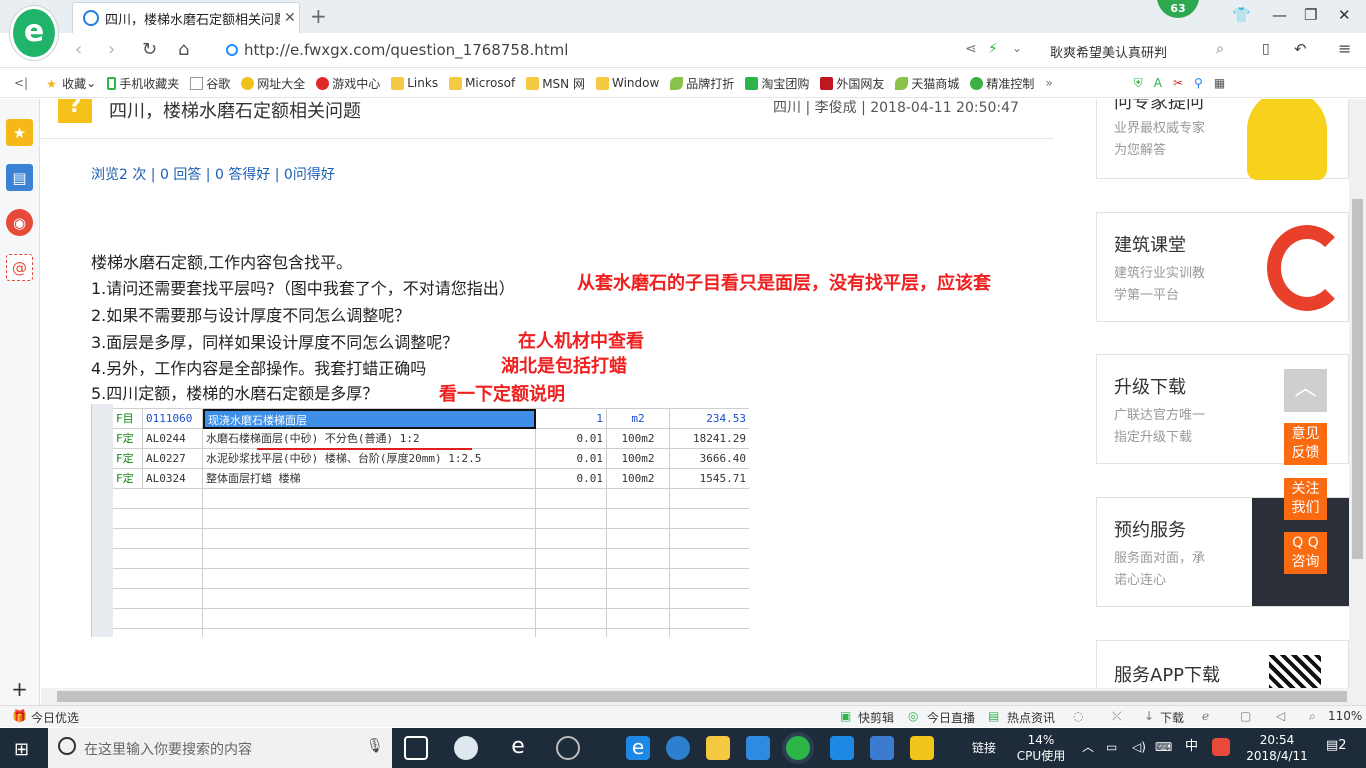 The height and width of the screenshot is (768, 1366). What do you see at coordinates (1305, 444) in the screenshot?
I see `feedback-button: 意见 反馈` at bounding box center [1305, 444].